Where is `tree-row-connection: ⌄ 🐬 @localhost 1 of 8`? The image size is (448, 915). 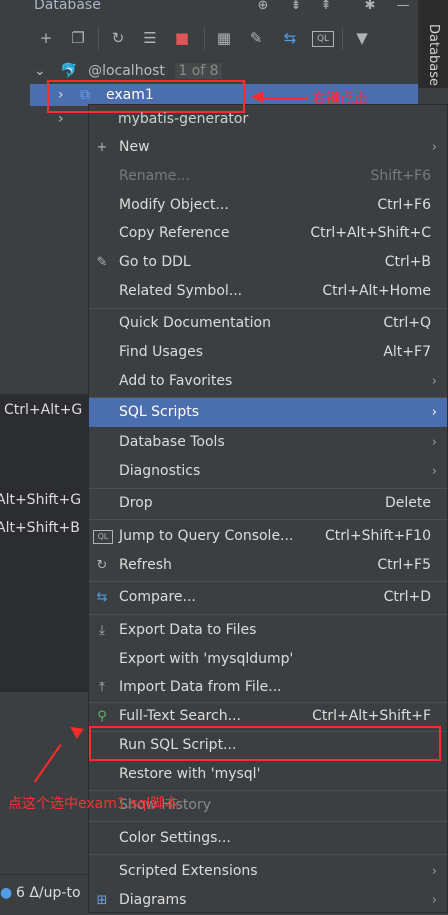 tree-row-connection: ⌄ 🐬 @localhost 1 of 8 is located at coordinates (128, 71).